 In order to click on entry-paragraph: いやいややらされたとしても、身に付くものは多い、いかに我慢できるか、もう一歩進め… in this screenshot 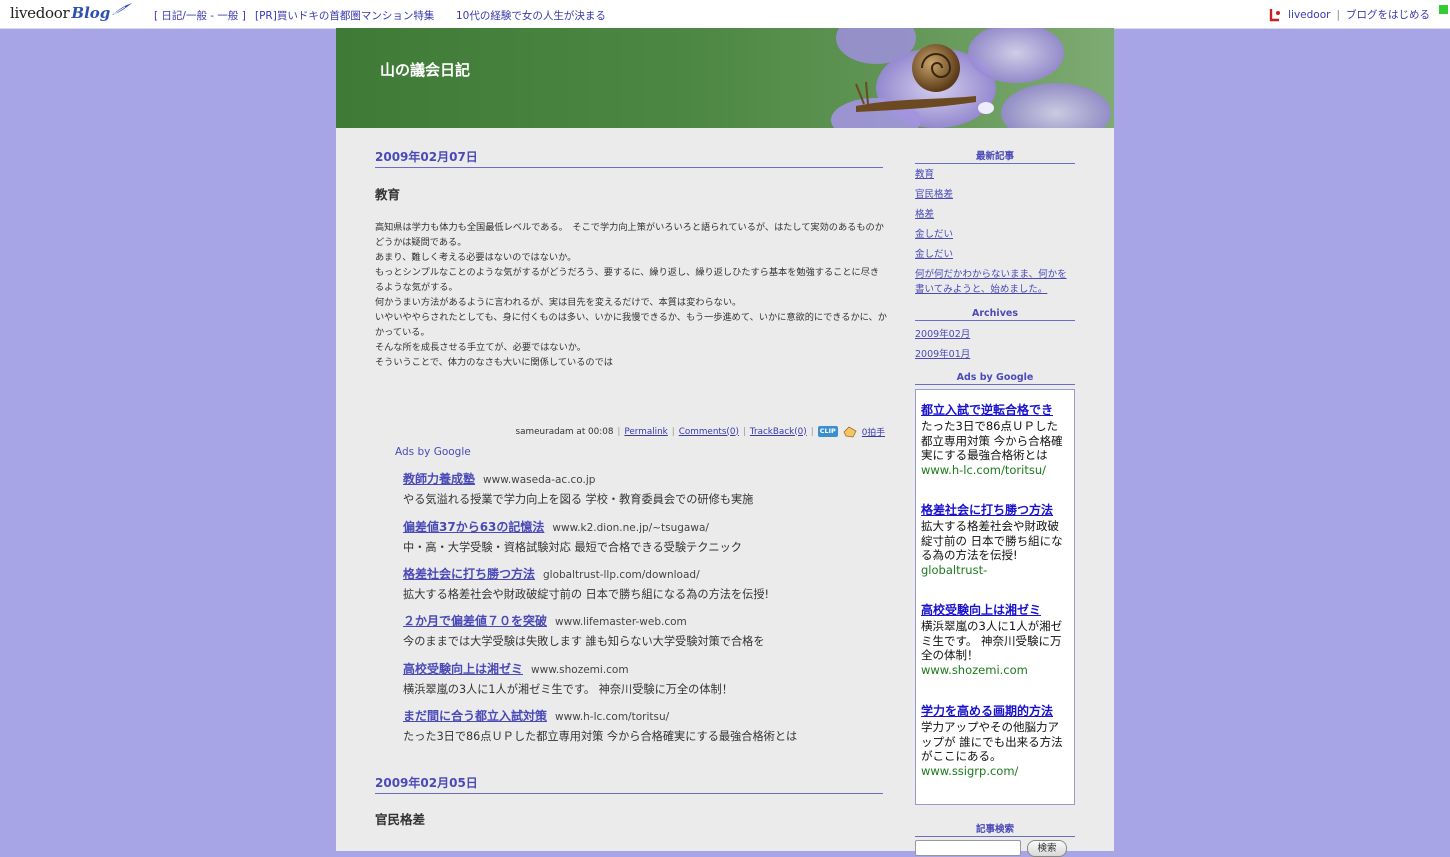, I will do `click(631, 325)`.